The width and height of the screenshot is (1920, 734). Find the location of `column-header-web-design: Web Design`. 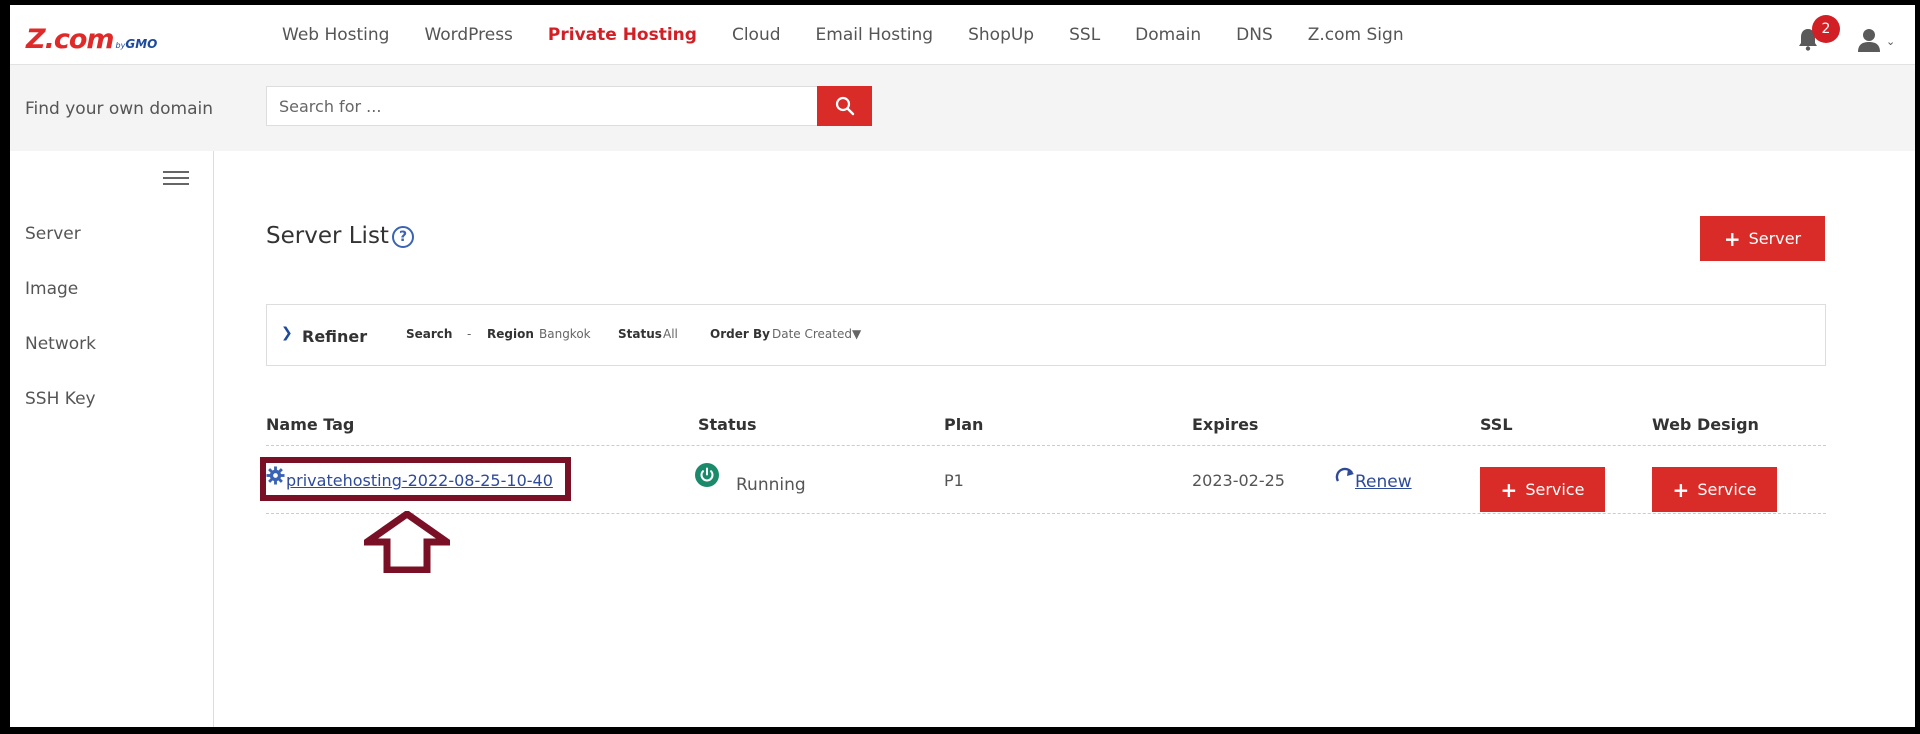

column-header-web-design: Web Design is located at coordinates (1705, 424).